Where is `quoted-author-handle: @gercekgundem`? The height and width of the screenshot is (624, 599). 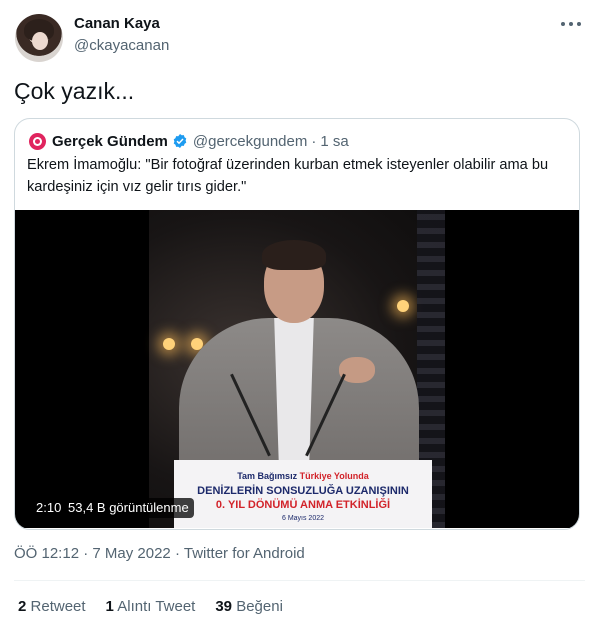
quoted-author-handle: @gercekgundem is located at coordinates (250, 141).